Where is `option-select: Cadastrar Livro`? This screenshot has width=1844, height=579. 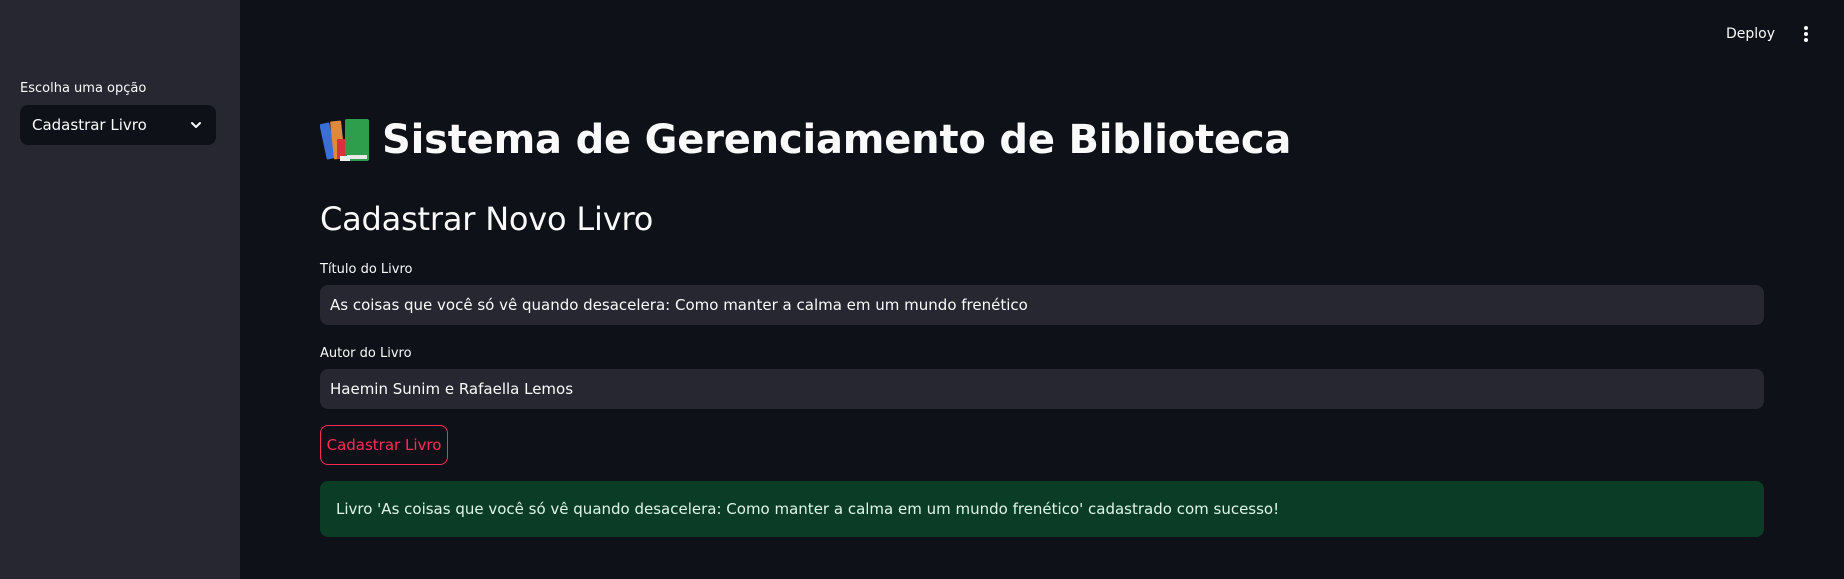 option-select: Cadastrar Livro is located at coordinates (118, 125).